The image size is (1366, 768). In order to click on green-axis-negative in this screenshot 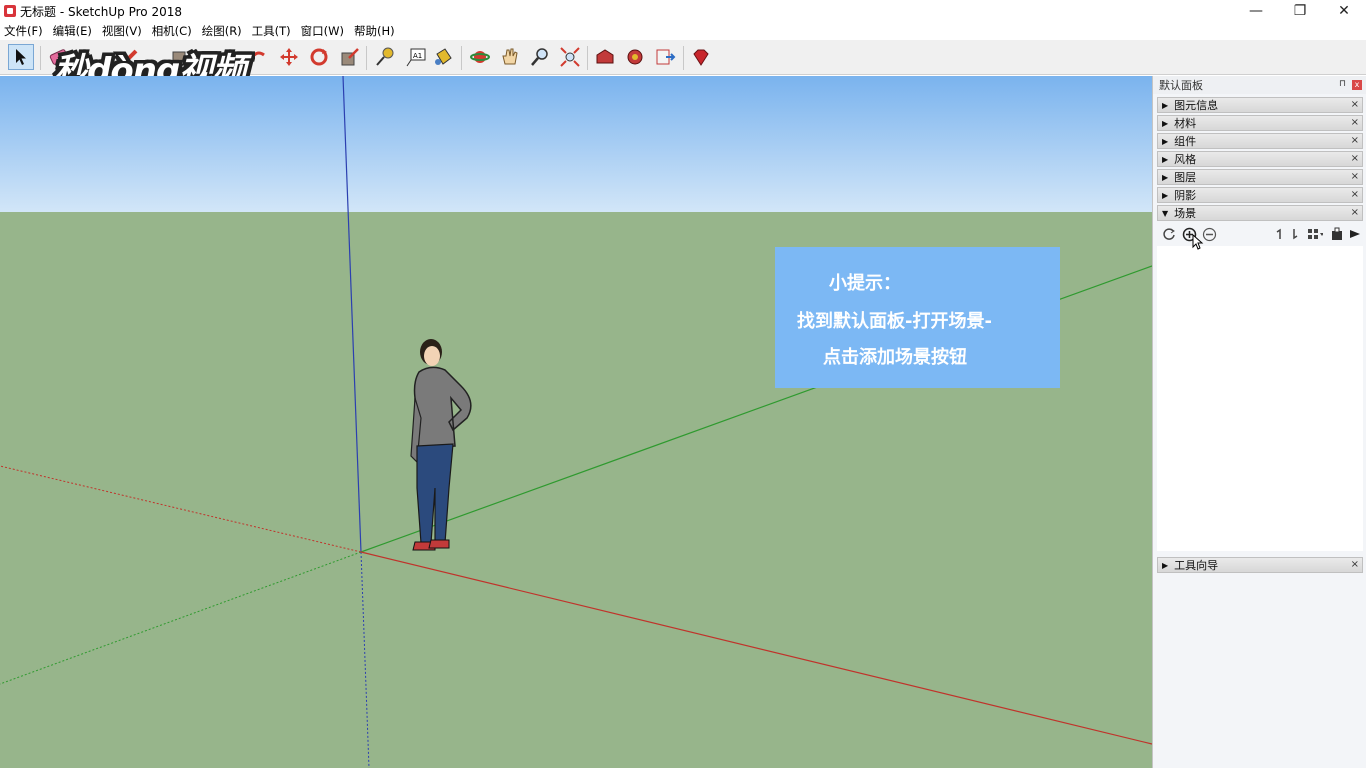, I will do `click(181, 618)`.